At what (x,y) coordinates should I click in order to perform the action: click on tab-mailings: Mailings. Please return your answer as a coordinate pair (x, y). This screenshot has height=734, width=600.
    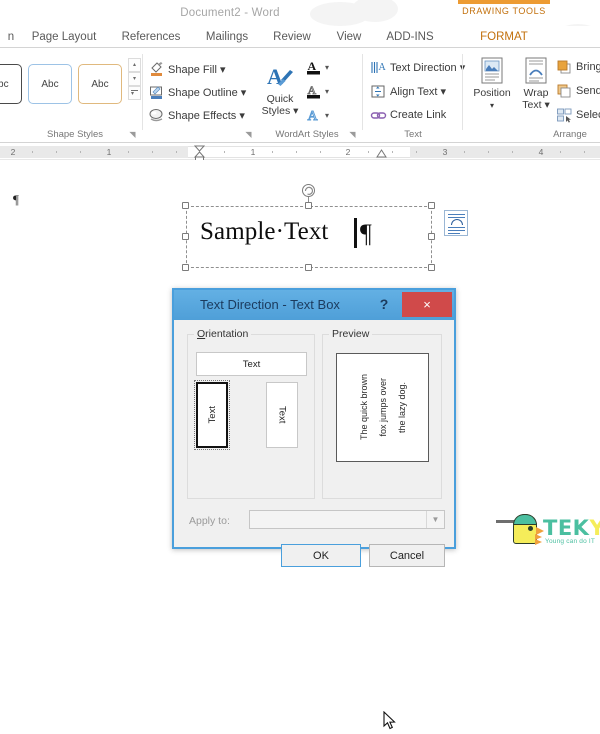
    Looking at the image, I should click on (227, 37).